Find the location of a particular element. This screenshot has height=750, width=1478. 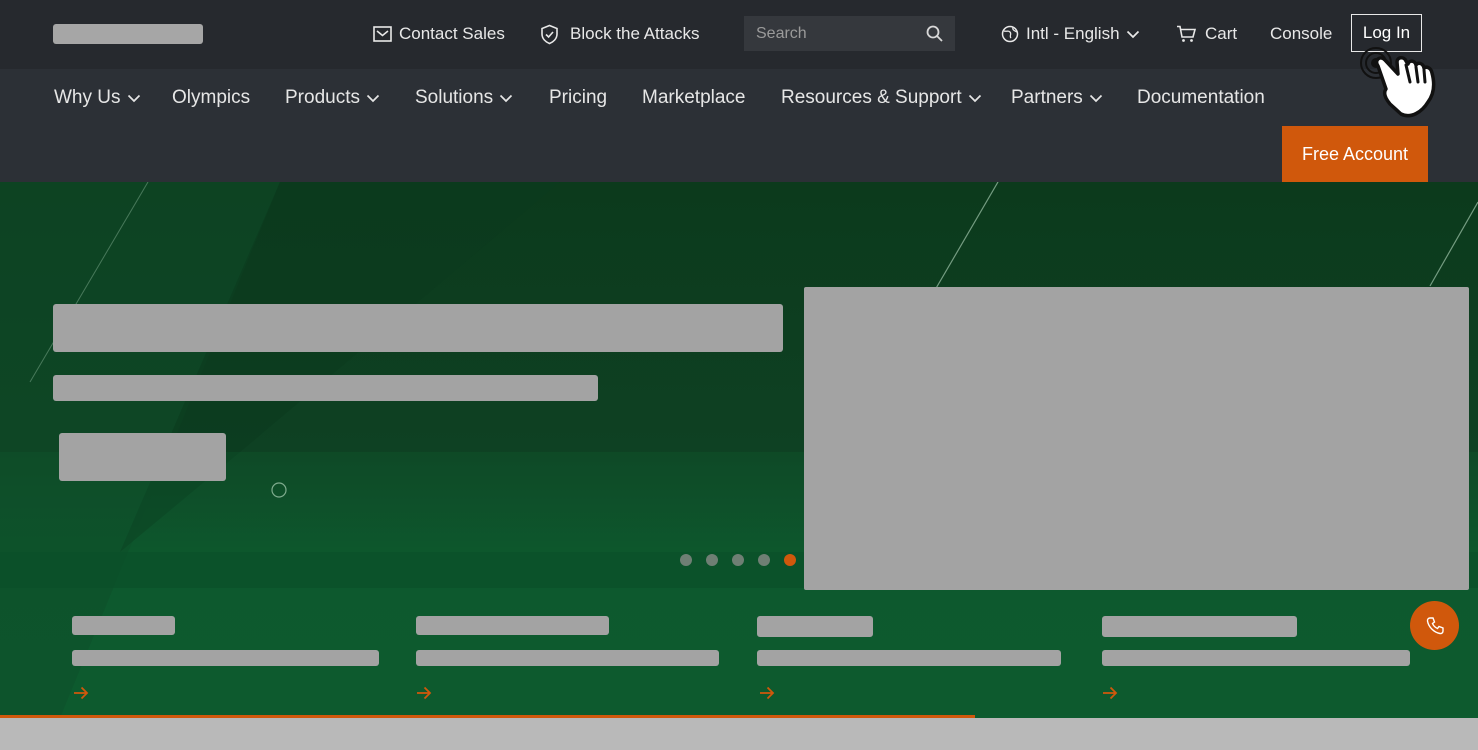

console-link: Console is located at coordinates (1301, 34).